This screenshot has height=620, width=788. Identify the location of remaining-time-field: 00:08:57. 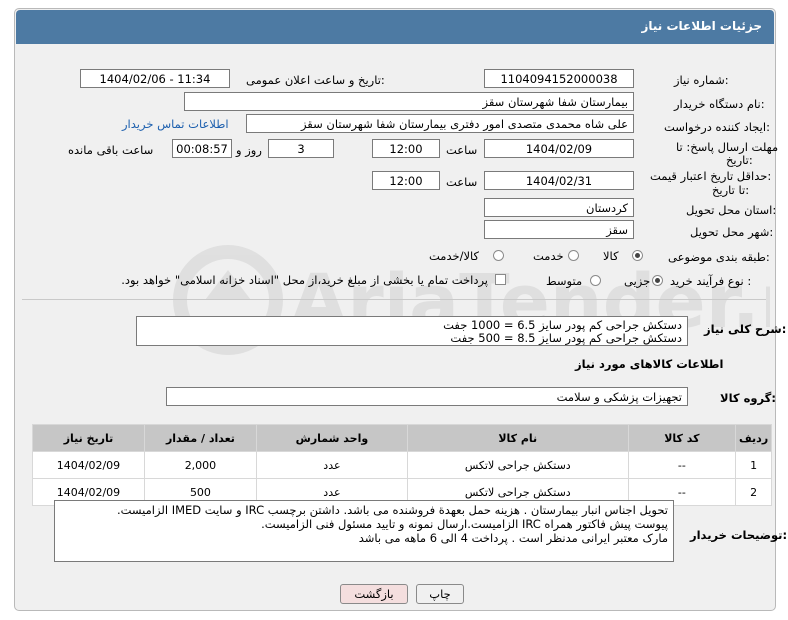
(202, 148).